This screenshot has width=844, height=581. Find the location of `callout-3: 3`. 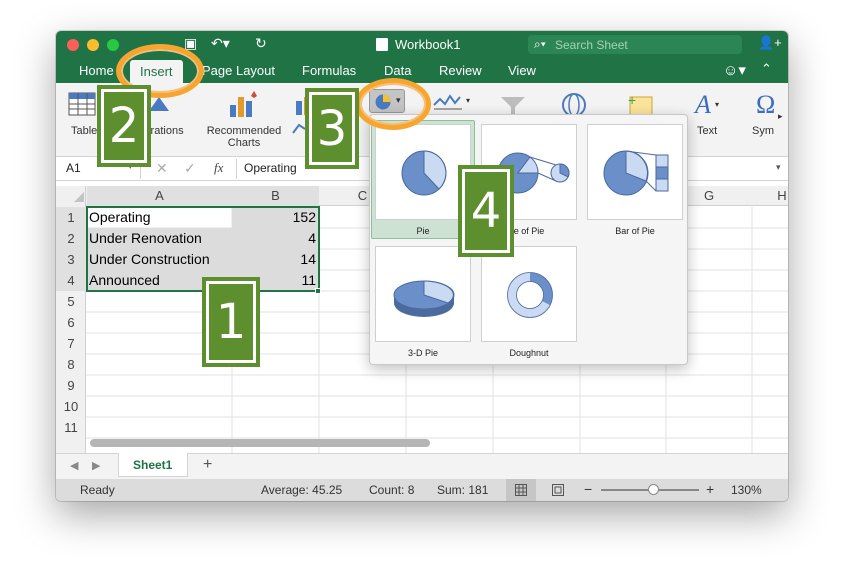

callout-3: 3 is located at coordinates (332, 128).